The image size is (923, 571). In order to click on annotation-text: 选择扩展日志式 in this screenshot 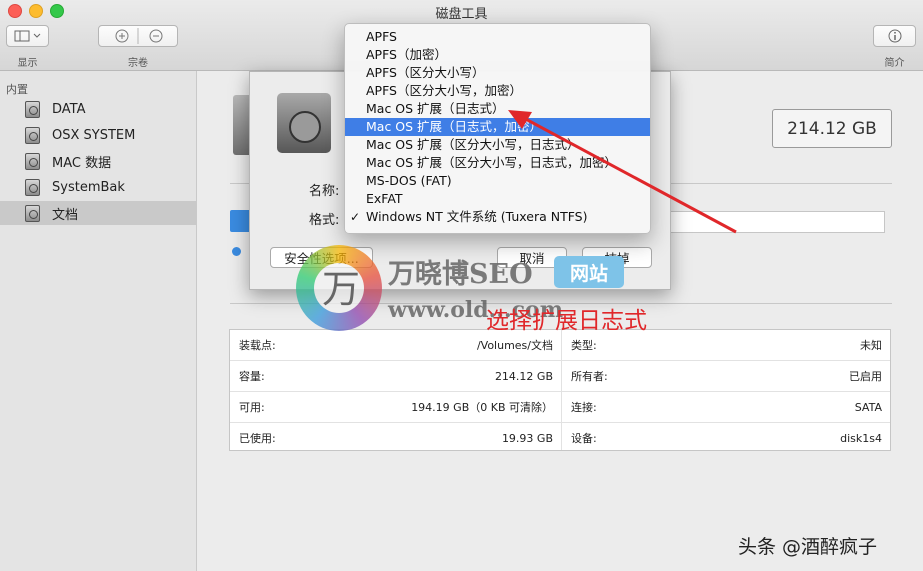, I will do `click(566, 321)`.